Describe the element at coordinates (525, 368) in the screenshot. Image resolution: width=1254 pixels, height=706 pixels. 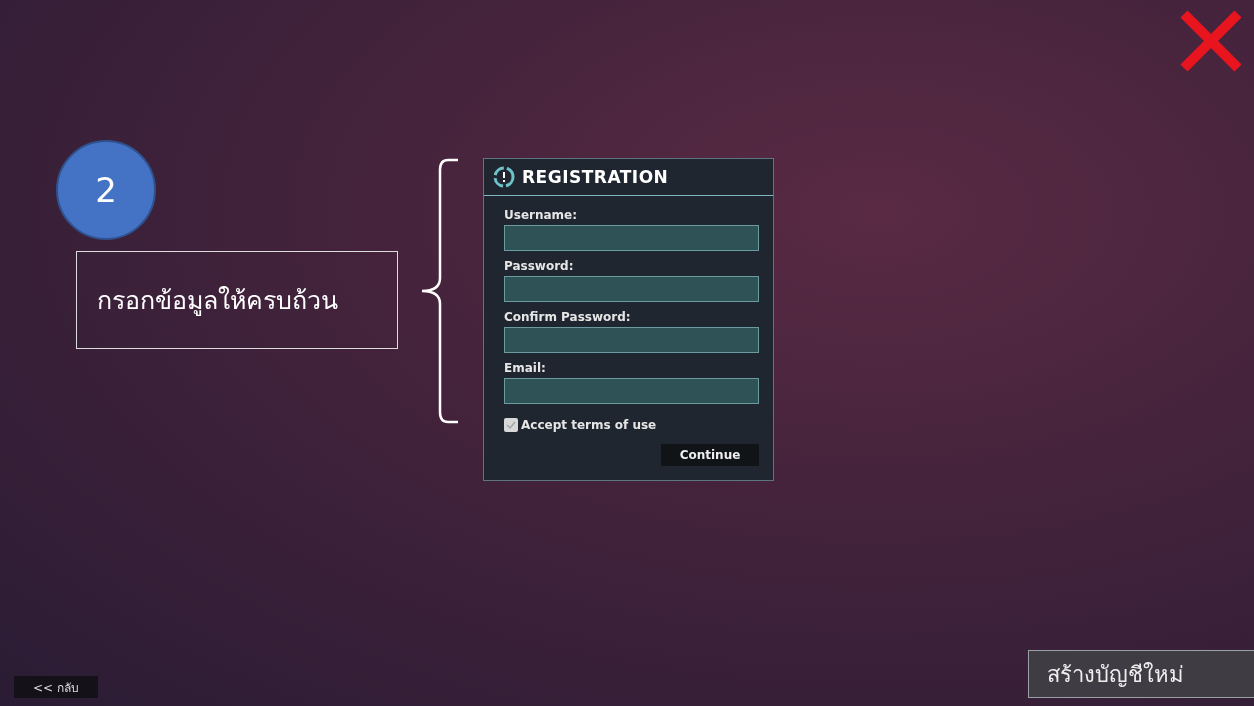
I see `field-label: Email:` at that location.